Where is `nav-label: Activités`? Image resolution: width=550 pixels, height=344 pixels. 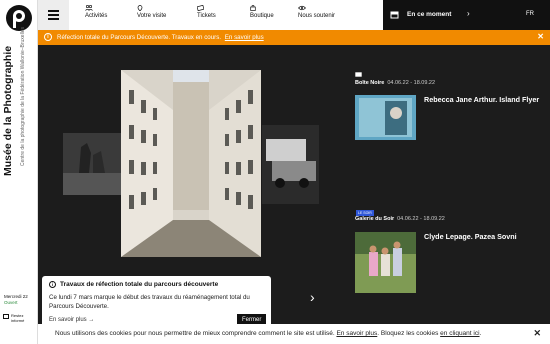
nav-label: Activités is located at coordinates (96, 16).